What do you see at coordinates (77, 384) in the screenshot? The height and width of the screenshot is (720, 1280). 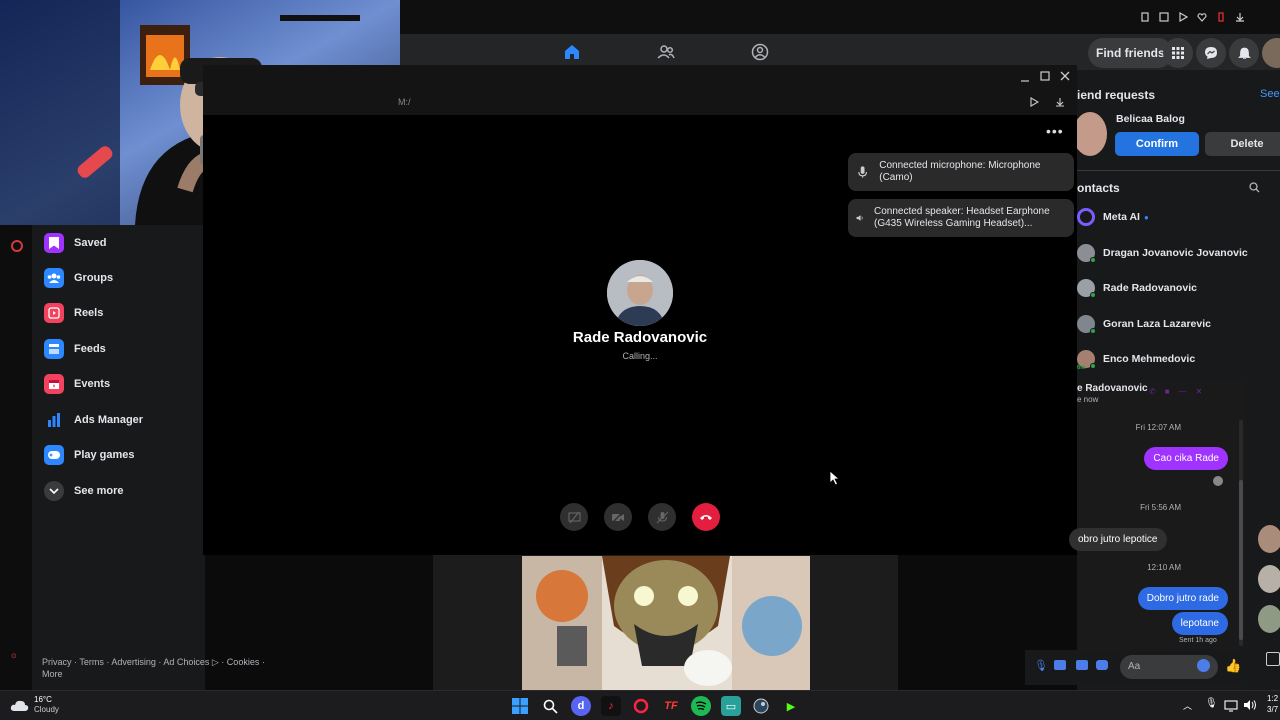 I see `sidebar-item-events: Events` at bounding box center [77, 384].